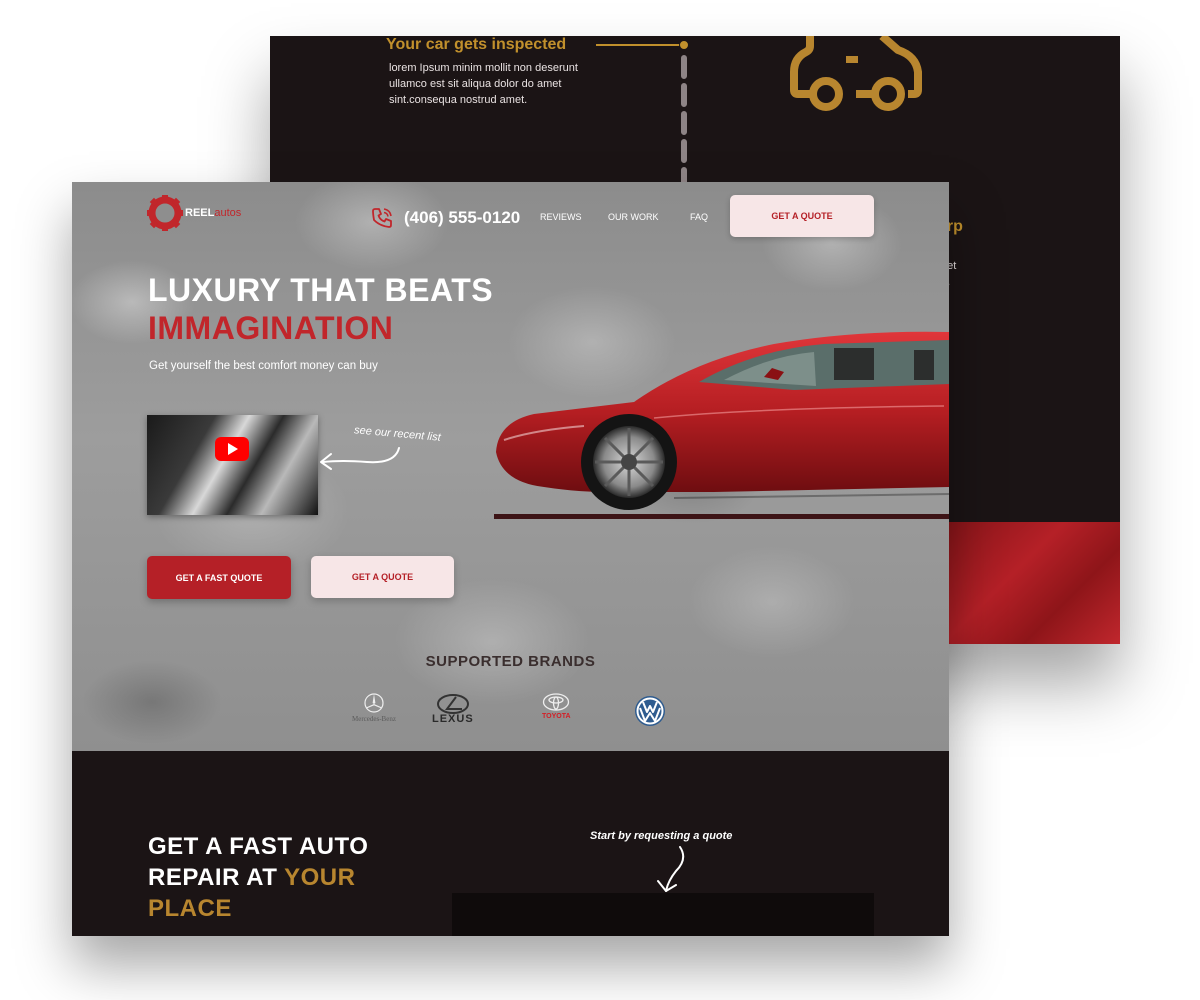 This screenshot has height=1000, width=1200. What do you see at coordinates (640, 45) in the screenshot?
I see `step-connector-line` at bounding box center [640, 45].